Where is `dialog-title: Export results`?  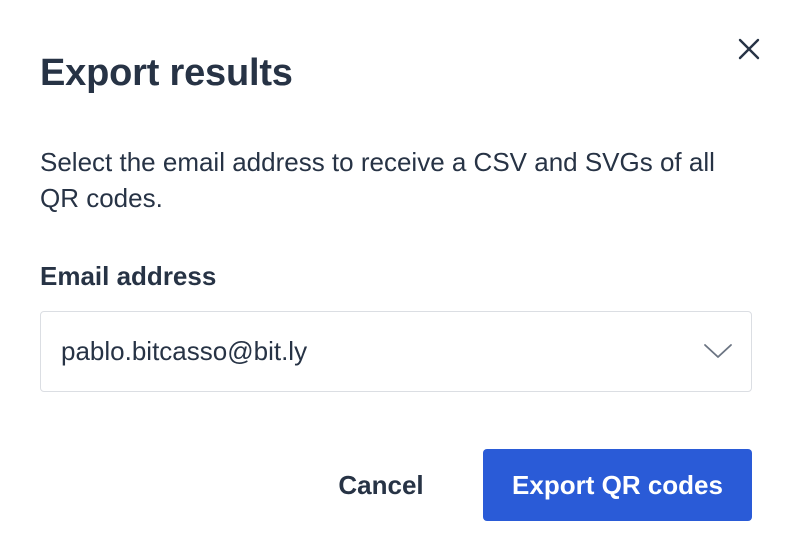 dialog-title: Export results is located at coordinates (166, 73).